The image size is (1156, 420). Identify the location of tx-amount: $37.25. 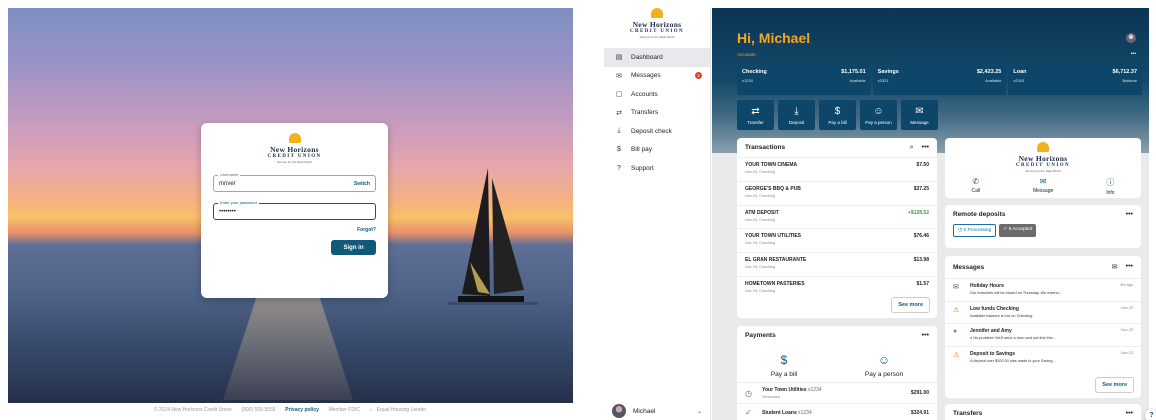
(921, 188).